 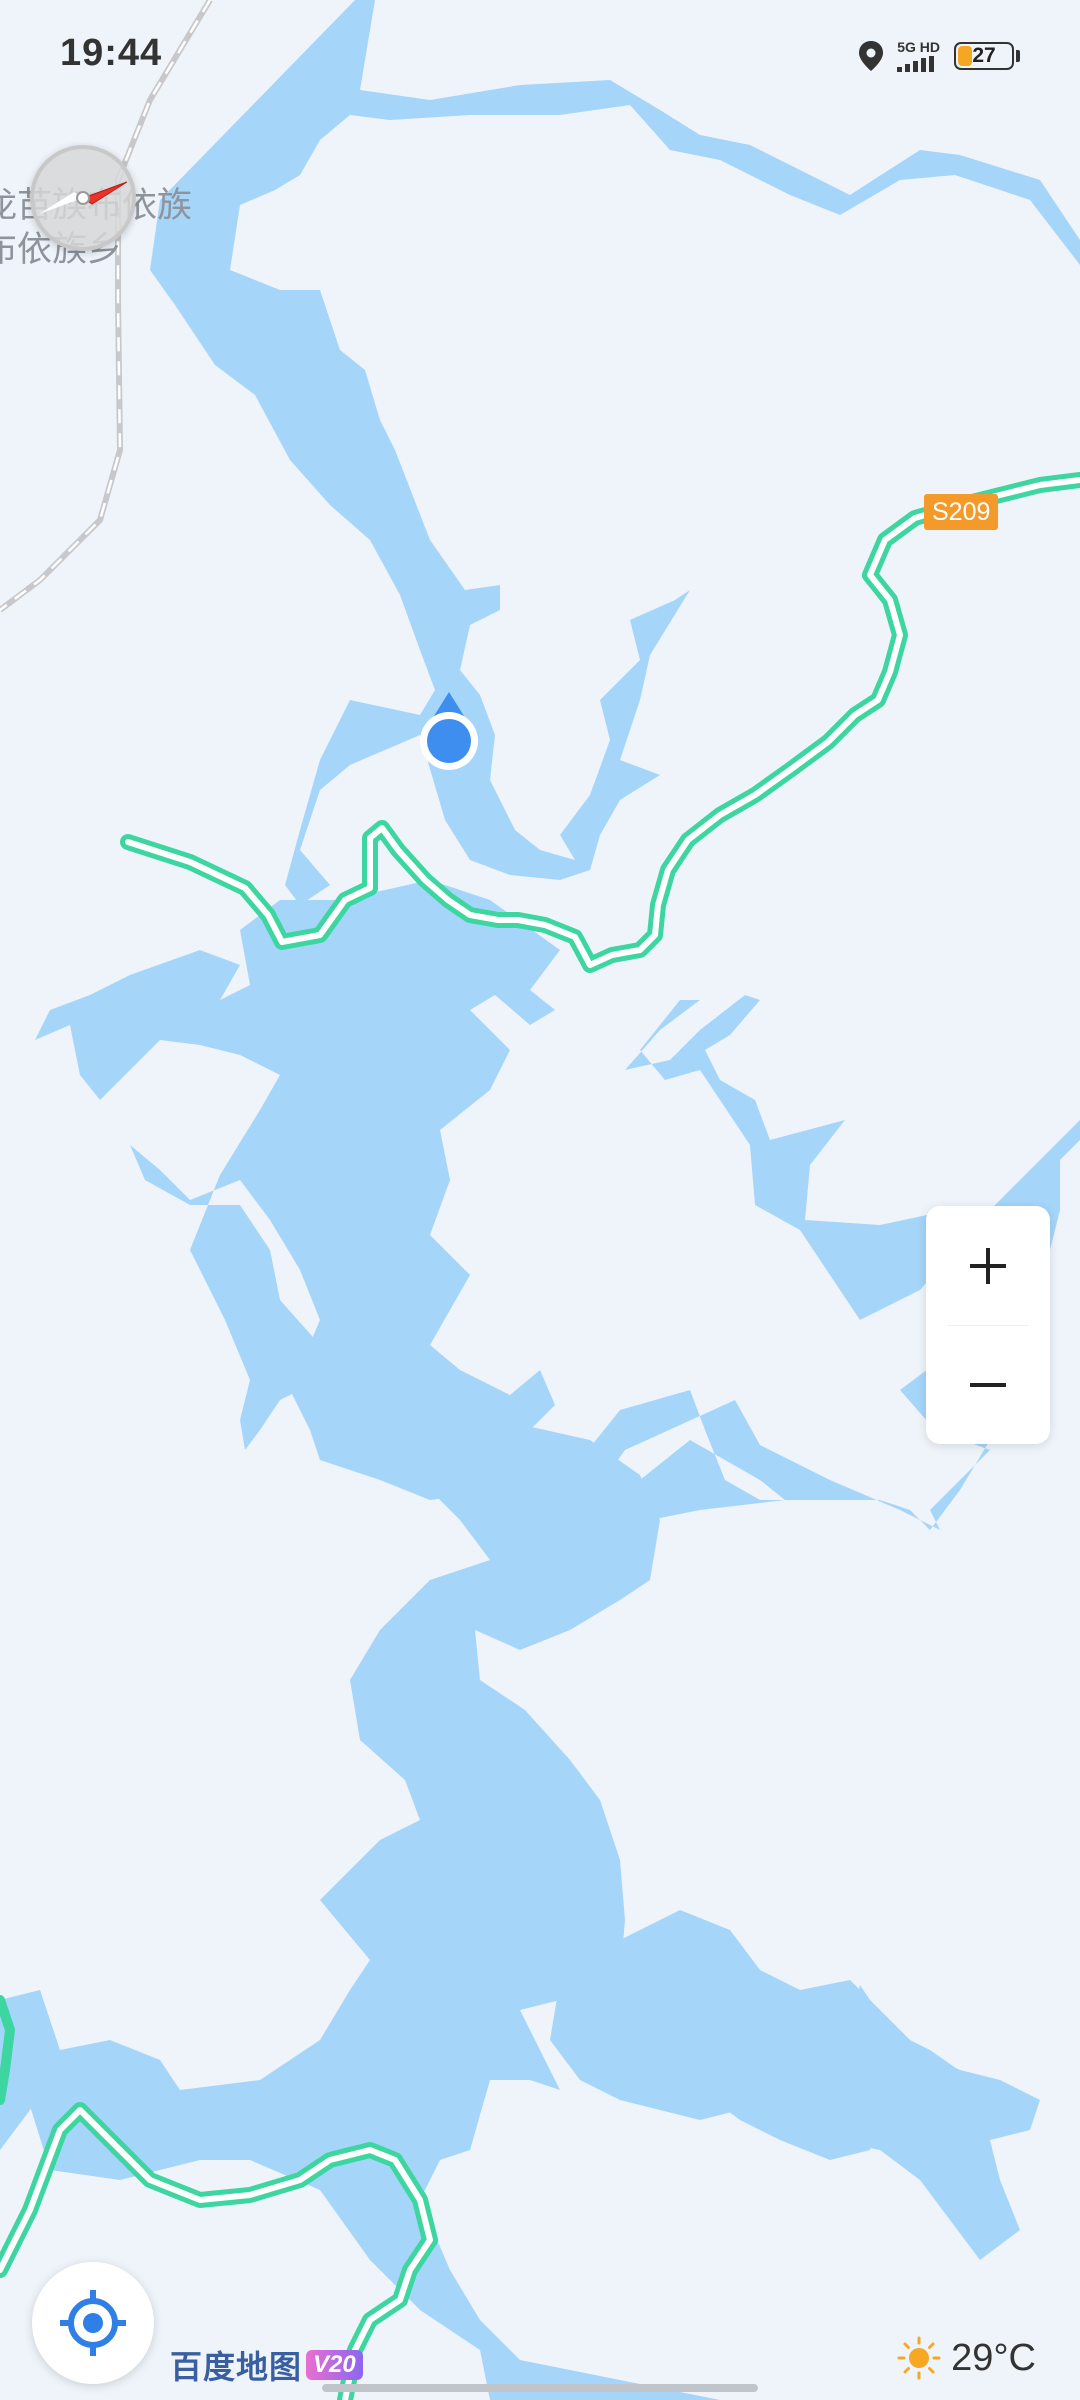 What do you see at coordinates (111, 53) in the screenshot?
I see `status-time: 19:44` at bounding box center [111, 53].